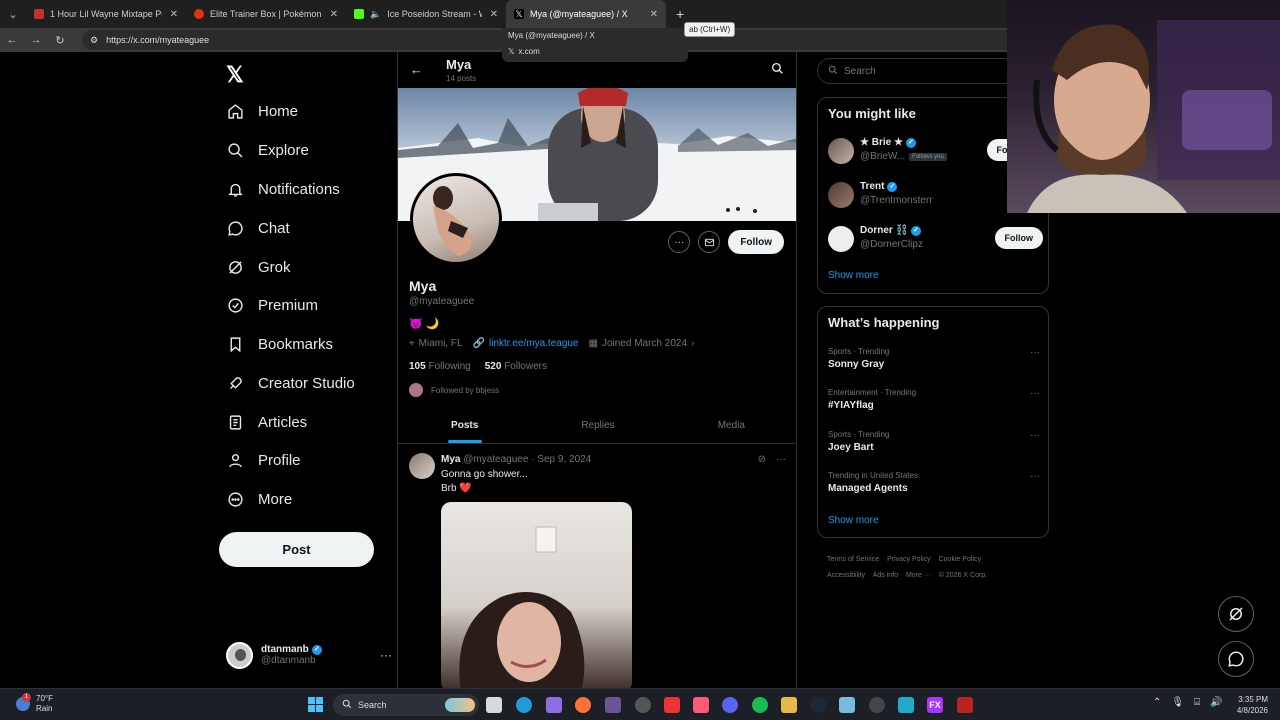  What do you see at coordinates (456, 219) in the screenshot?
I see `profile-avatar` at bounding box center [456, 219].